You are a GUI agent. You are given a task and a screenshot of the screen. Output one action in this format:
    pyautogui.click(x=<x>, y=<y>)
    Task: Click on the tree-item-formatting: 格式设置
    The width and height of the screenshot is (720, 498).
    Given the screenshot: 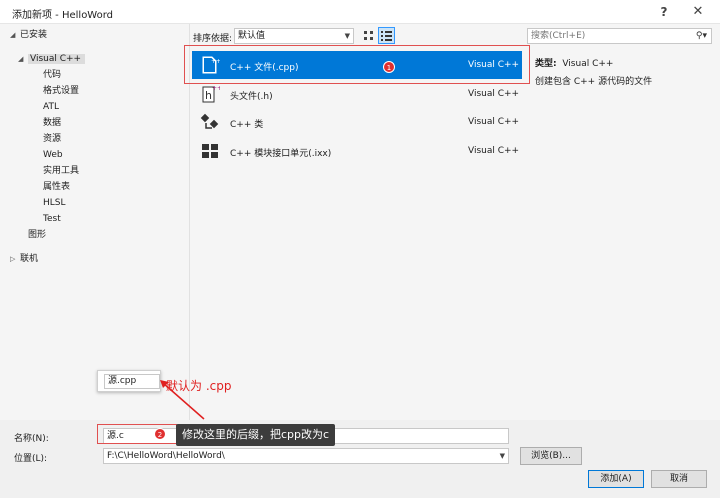 What is the action you would take?
    pyautogui.click(x=61, y=91)
    